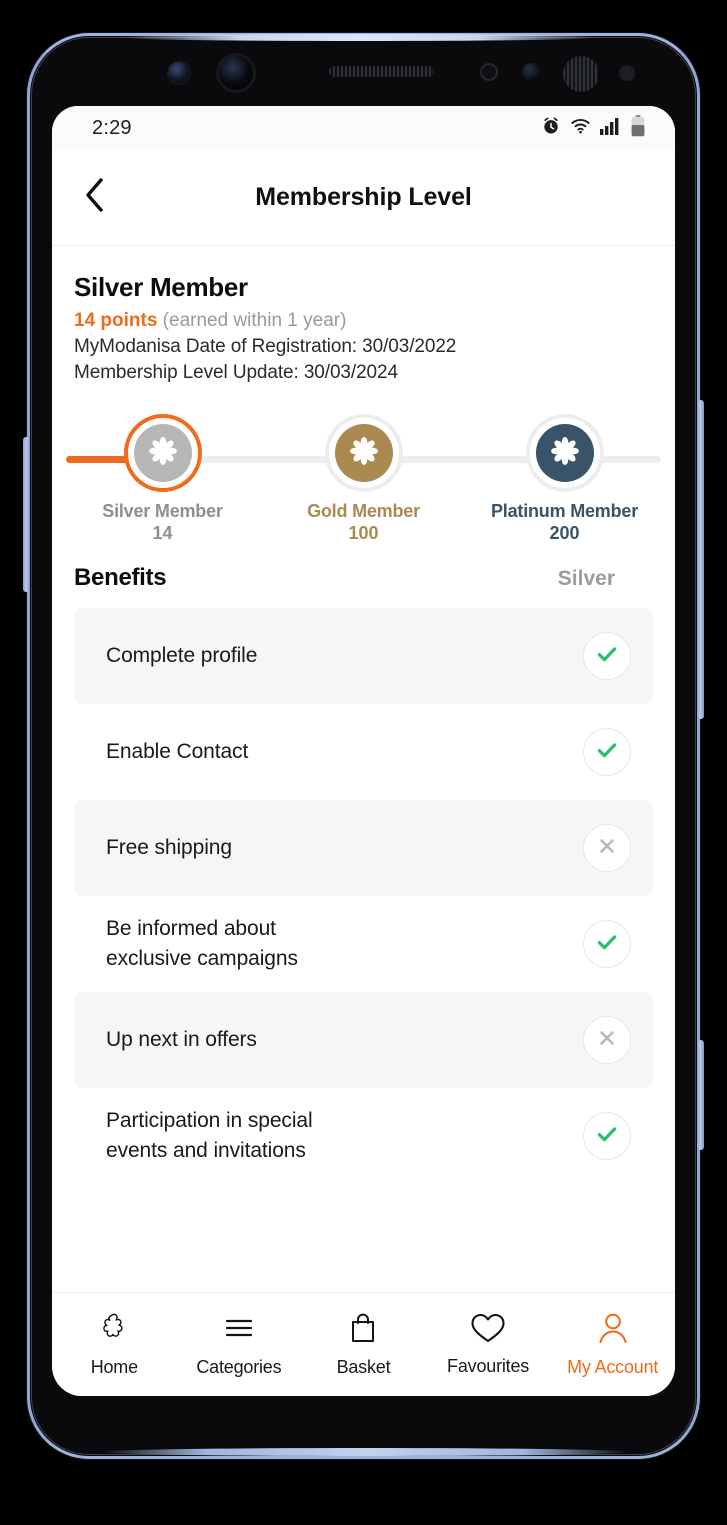 The width and height of the screenshot is (727, 1525). What do you see at coordinates (489, 72) in the screenshot?
I see `proximity-sensor` at bounding box center [489, 72].